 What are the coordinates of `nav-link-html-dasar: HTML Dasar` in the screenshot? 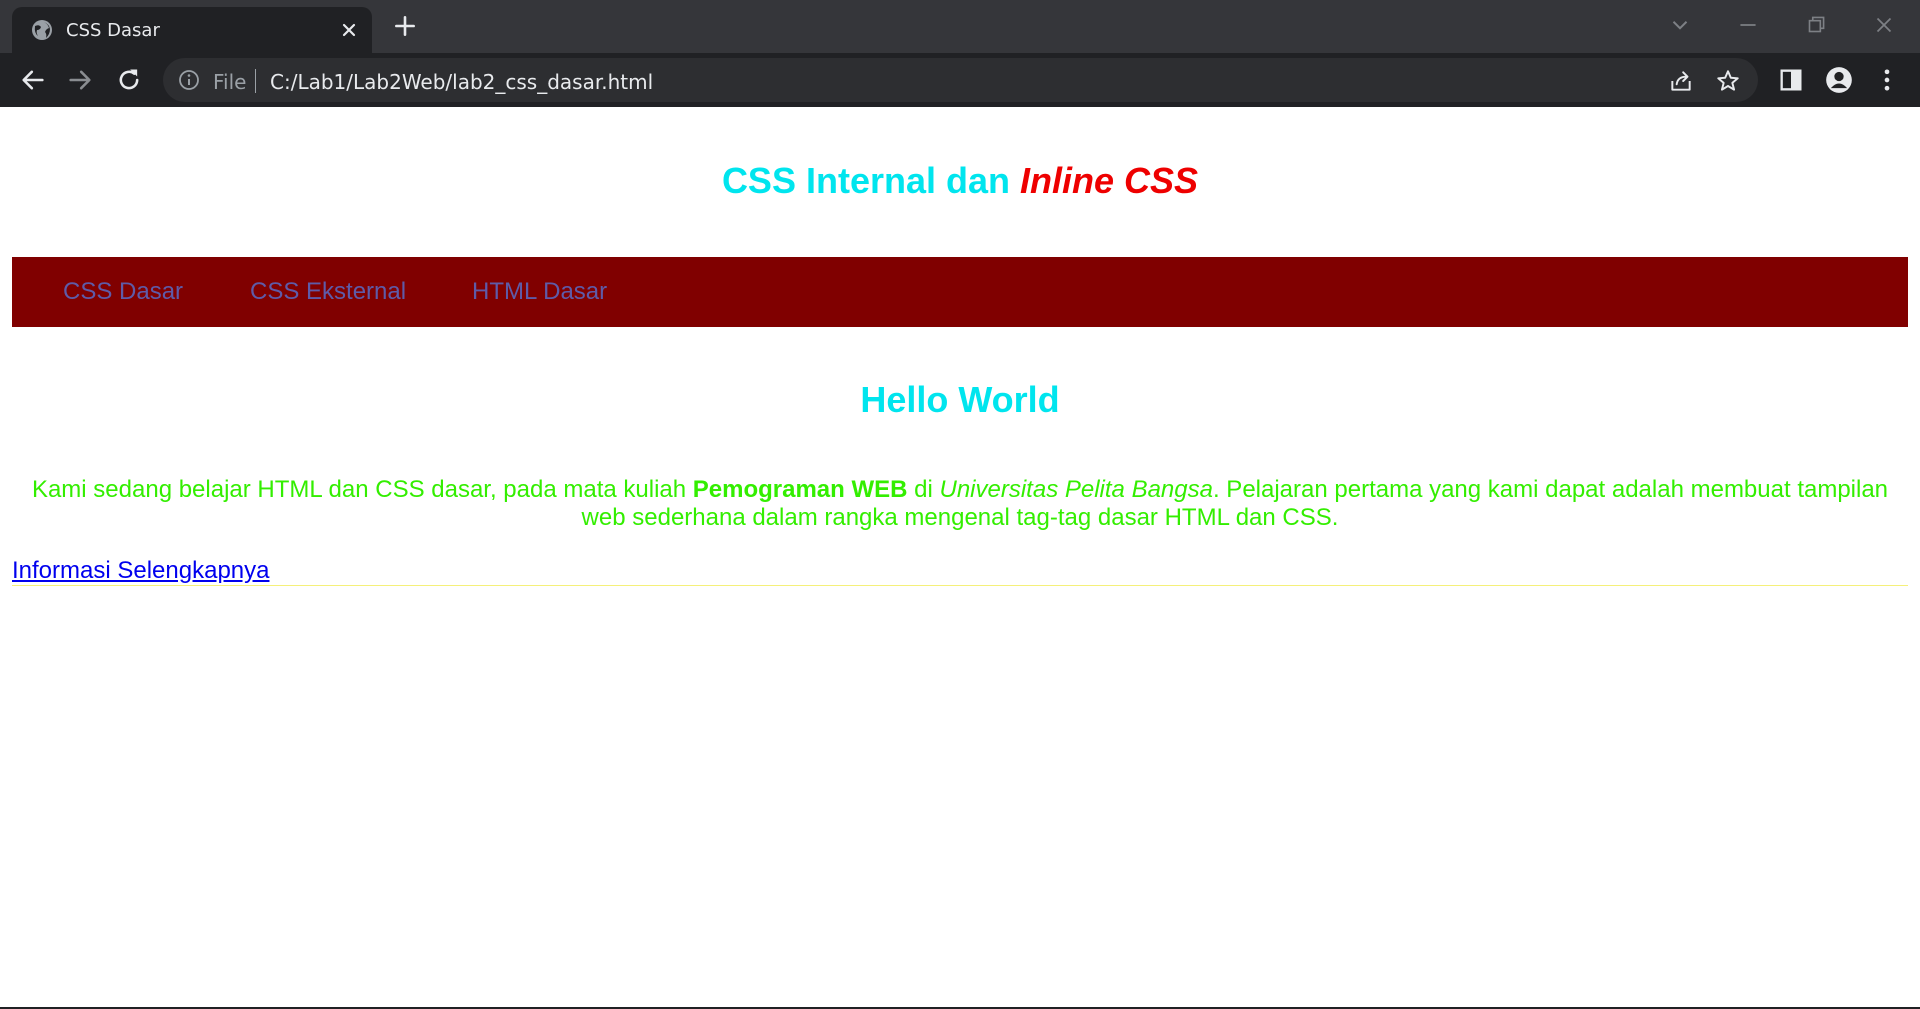 It's located at (539, 292).